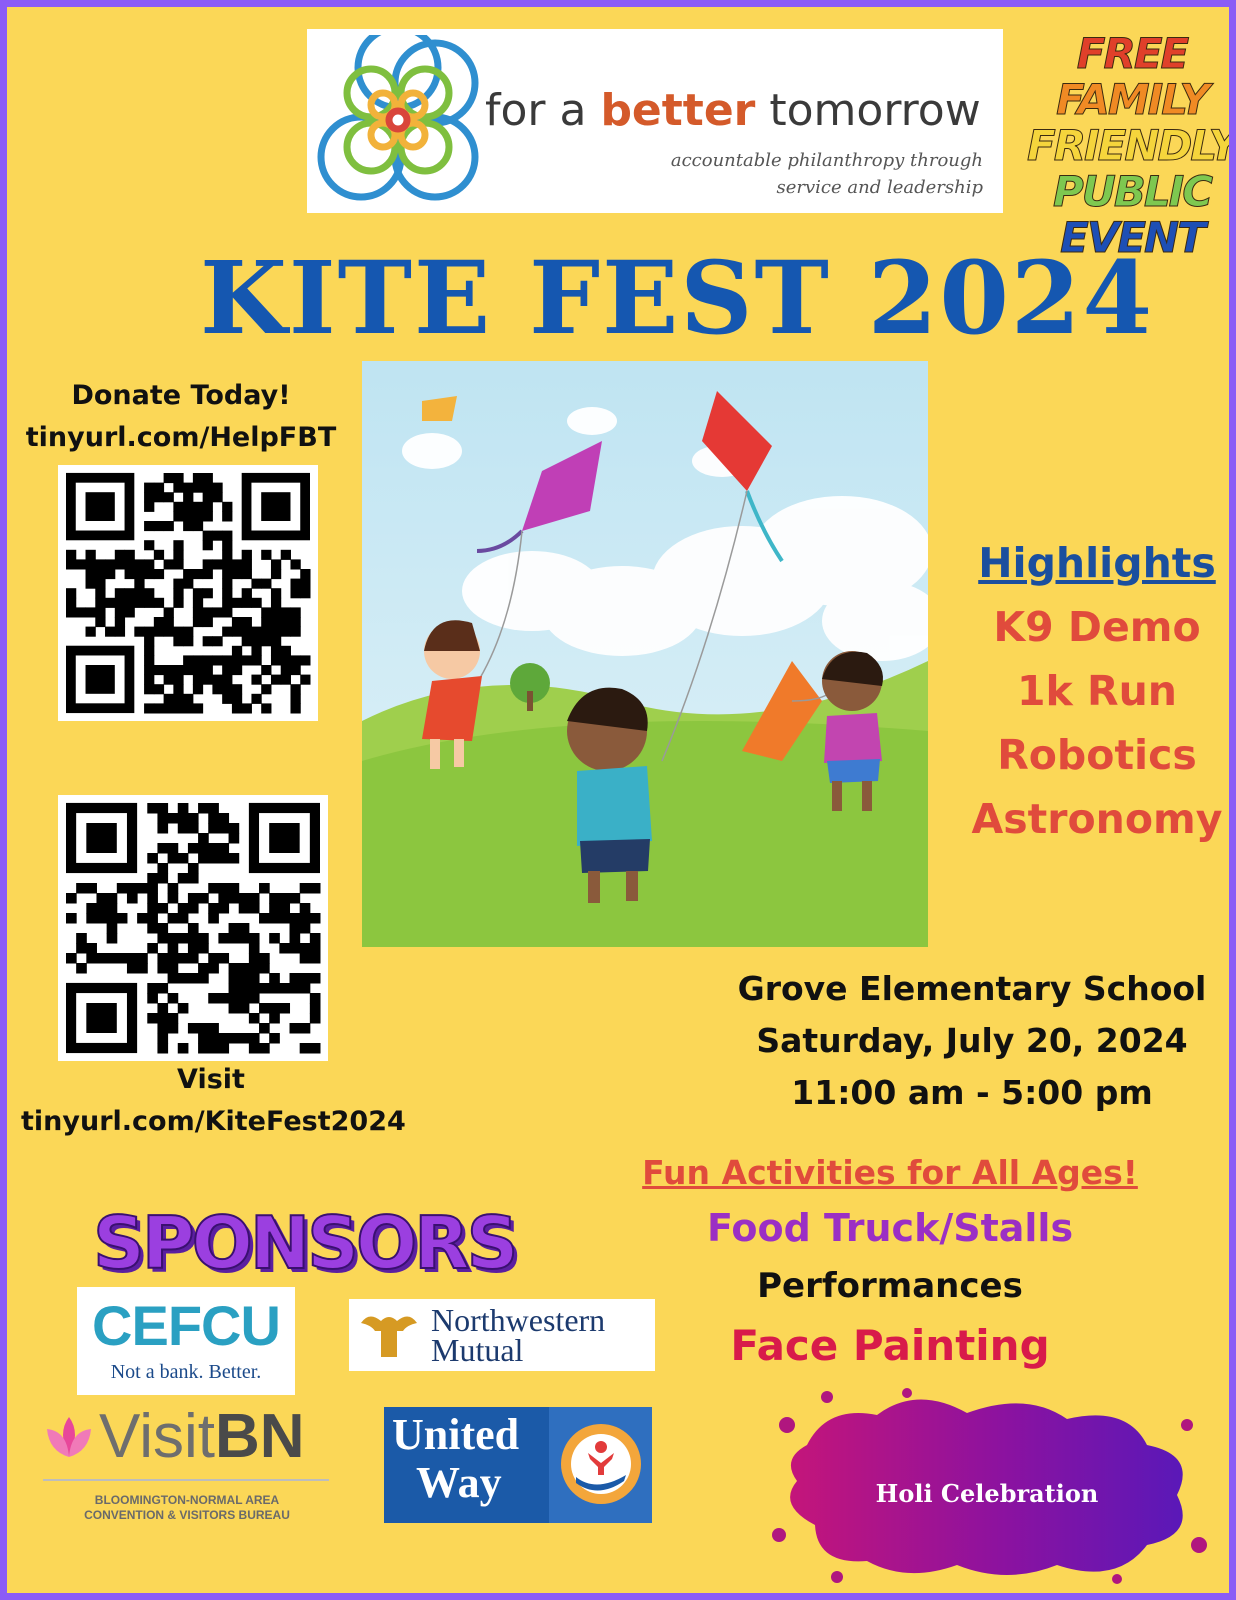  I want to click on highlight-item: Astronomy, so click(1097, 819).